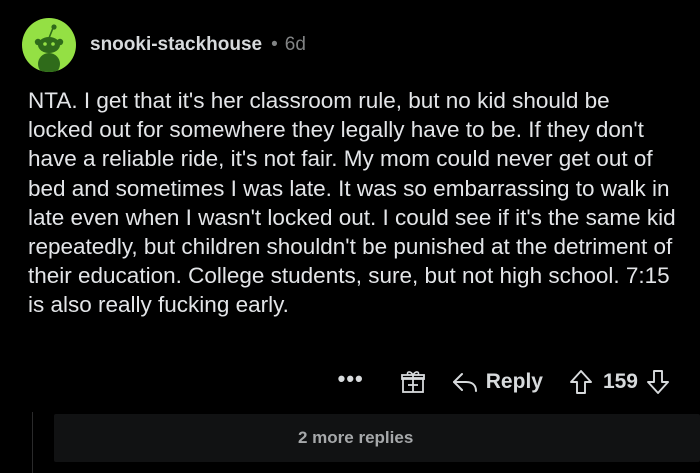 This screenshot has width=700, height=473. What do you see at coordinates (514, 381) in the screenshot?
I see `reply-label: Reply` at bounding box center [514, 381].